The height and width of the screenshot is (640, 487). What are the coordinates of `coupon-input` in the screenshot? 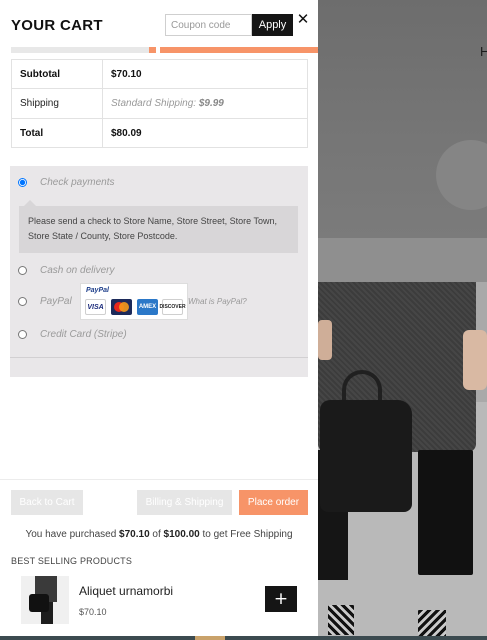 It's located at (208, 25).